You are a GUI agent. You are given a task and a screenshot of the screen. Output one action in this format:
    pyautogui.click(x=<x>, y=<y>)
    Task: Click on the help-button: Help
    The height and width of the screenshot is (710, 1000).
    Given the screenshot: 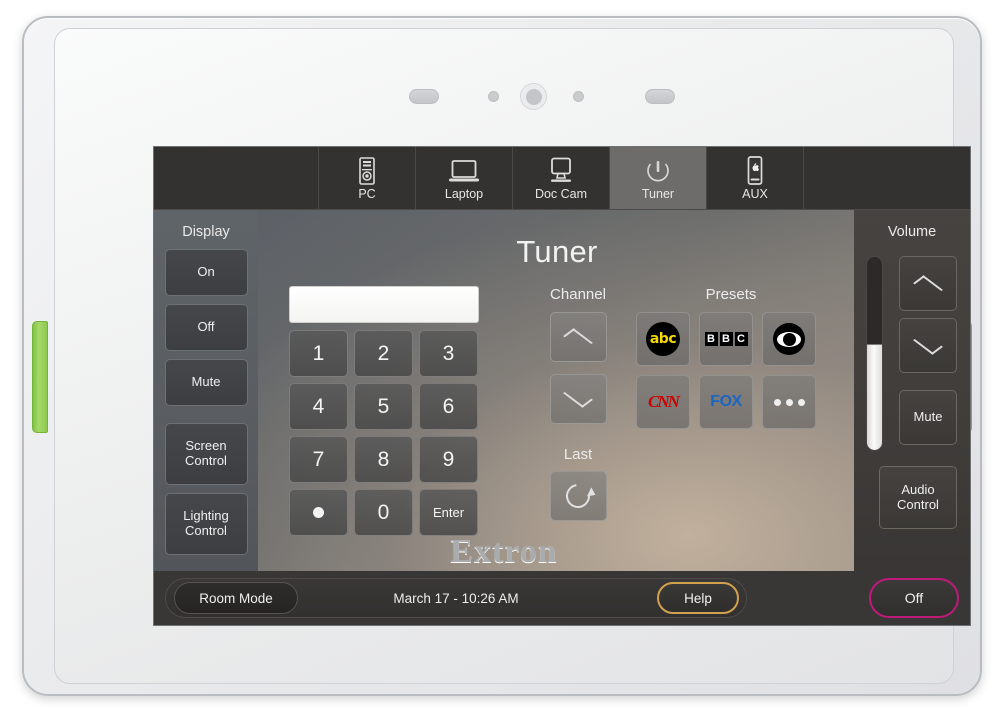 What is the action you would take?
    pyautogui.click(x=698, y=598)
    